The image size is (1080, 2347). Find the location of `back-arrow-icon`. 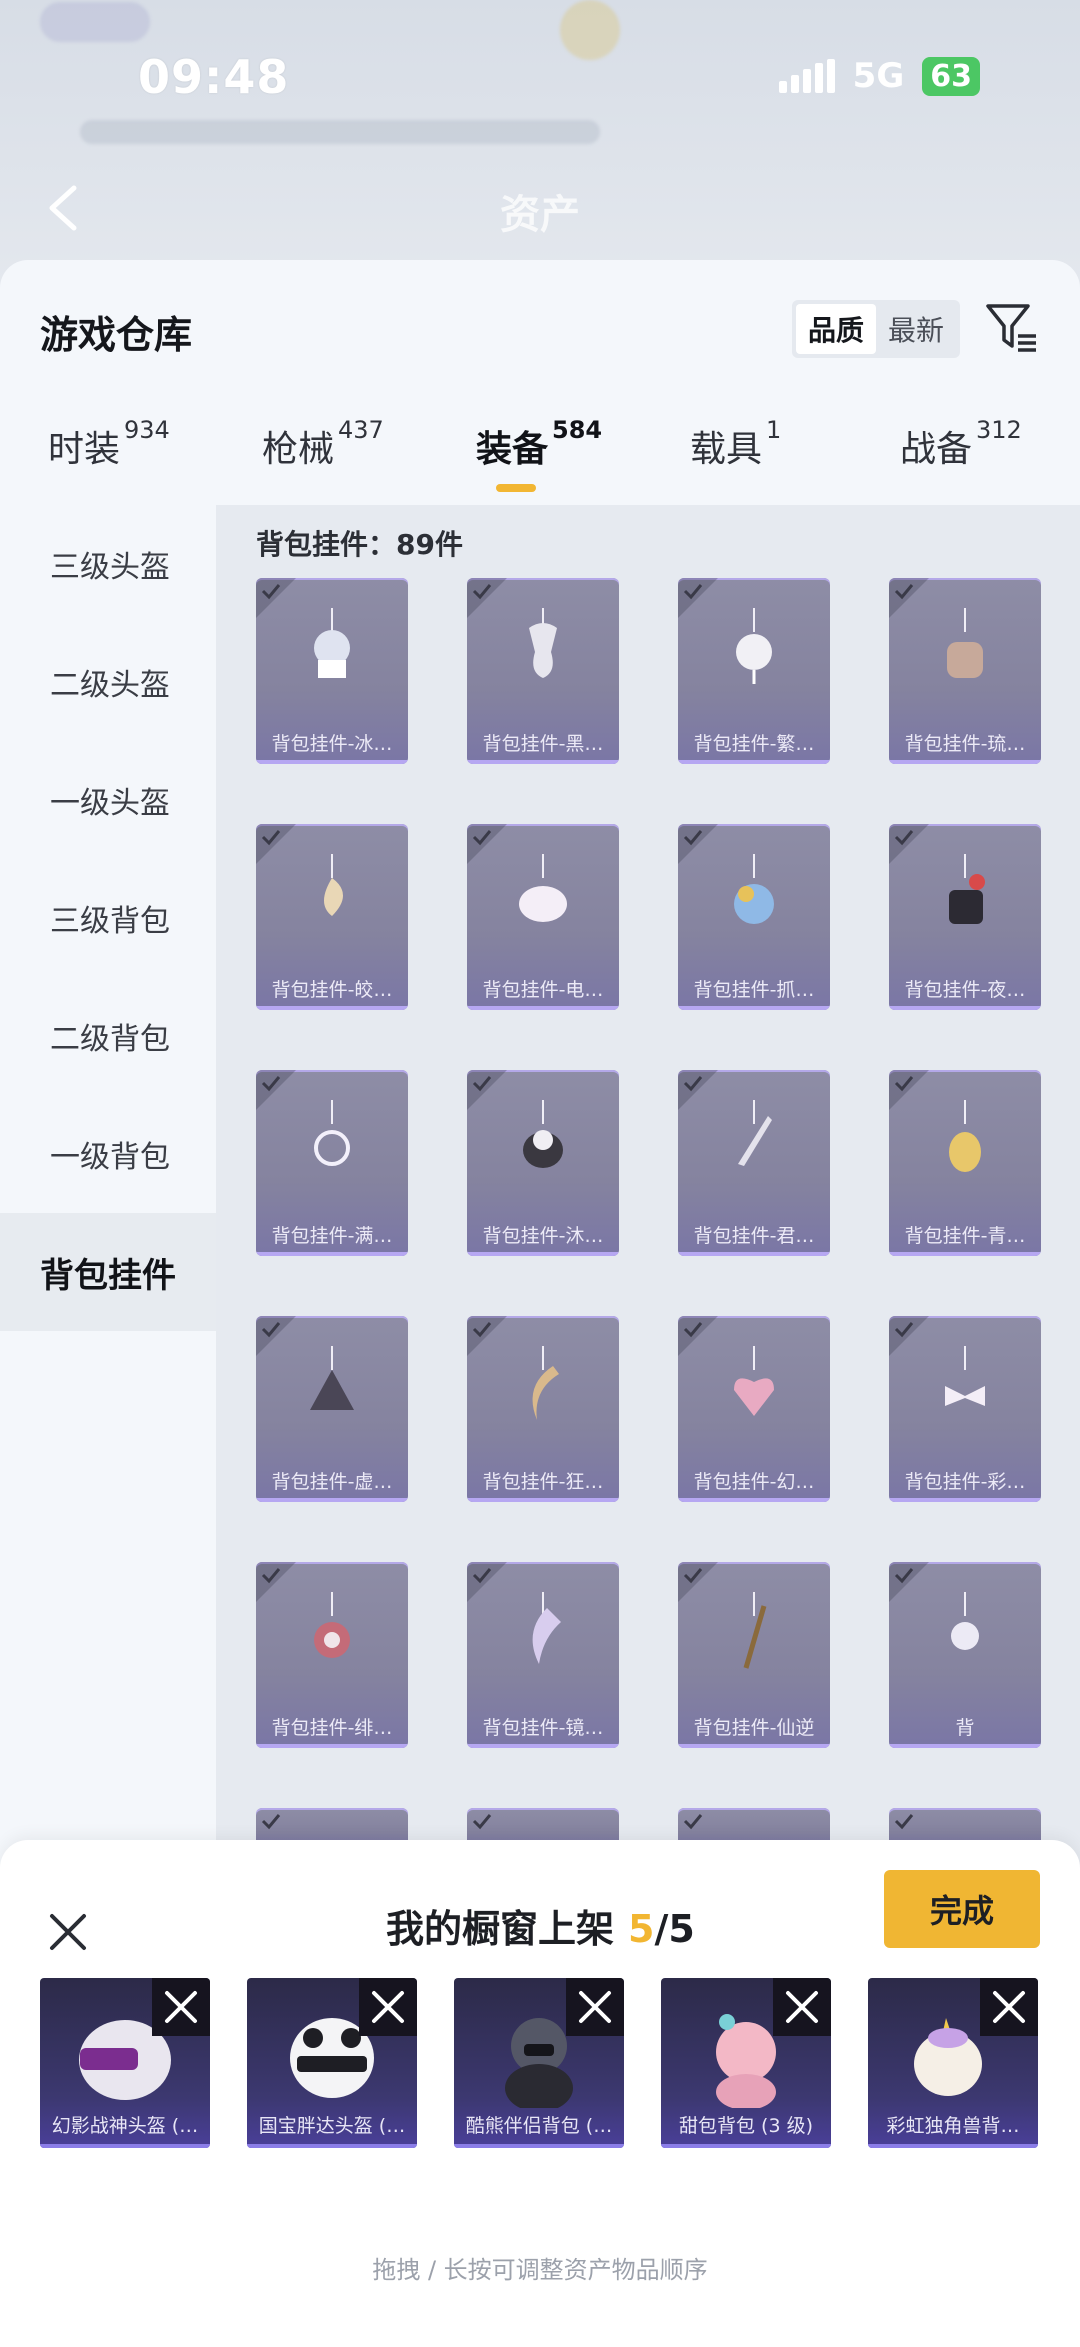

back-arrow-icon is located at coordinates (66, 208).